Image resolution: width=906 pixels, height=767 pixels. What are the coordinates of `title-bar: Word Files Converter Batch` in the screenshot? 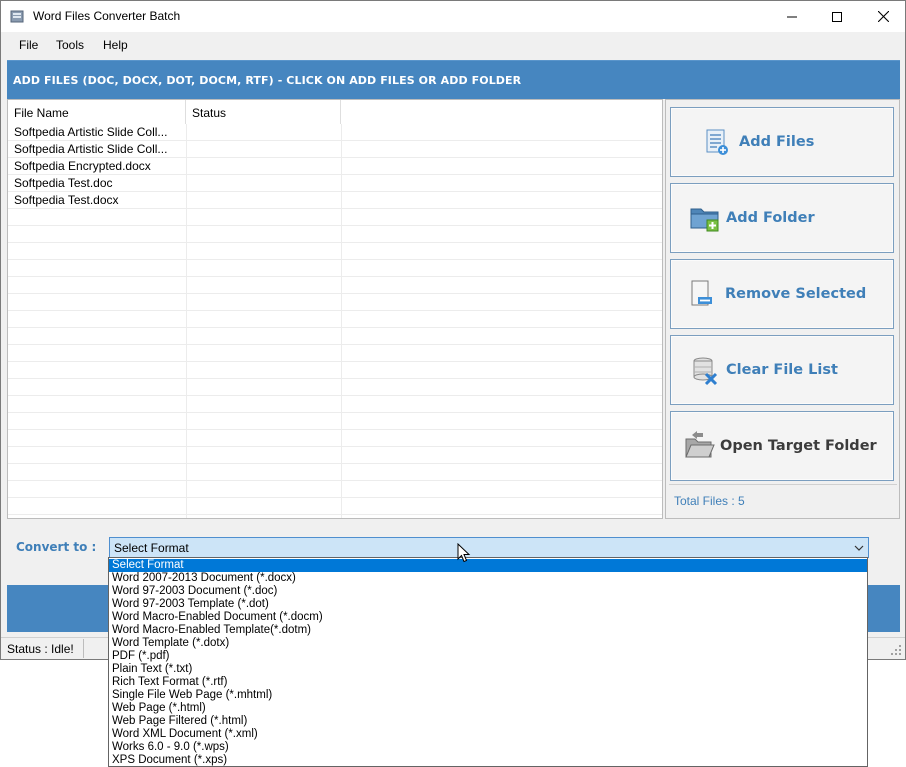 It's located at (453, 16).